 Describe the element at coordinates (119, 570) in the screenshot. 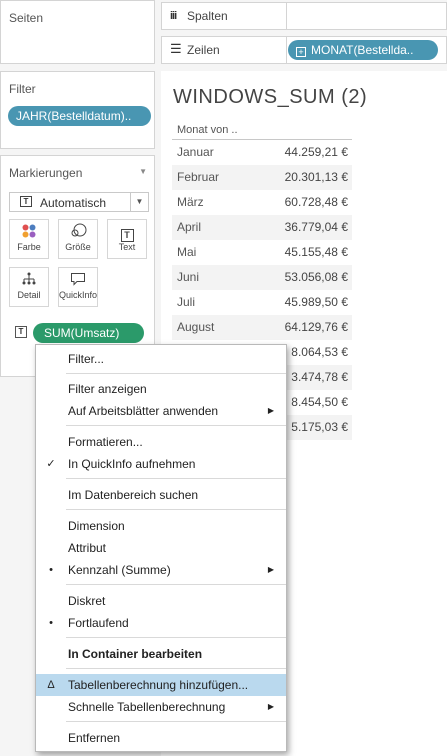

I see `menu-item-label: Kennzahl (Summe)` at that location.